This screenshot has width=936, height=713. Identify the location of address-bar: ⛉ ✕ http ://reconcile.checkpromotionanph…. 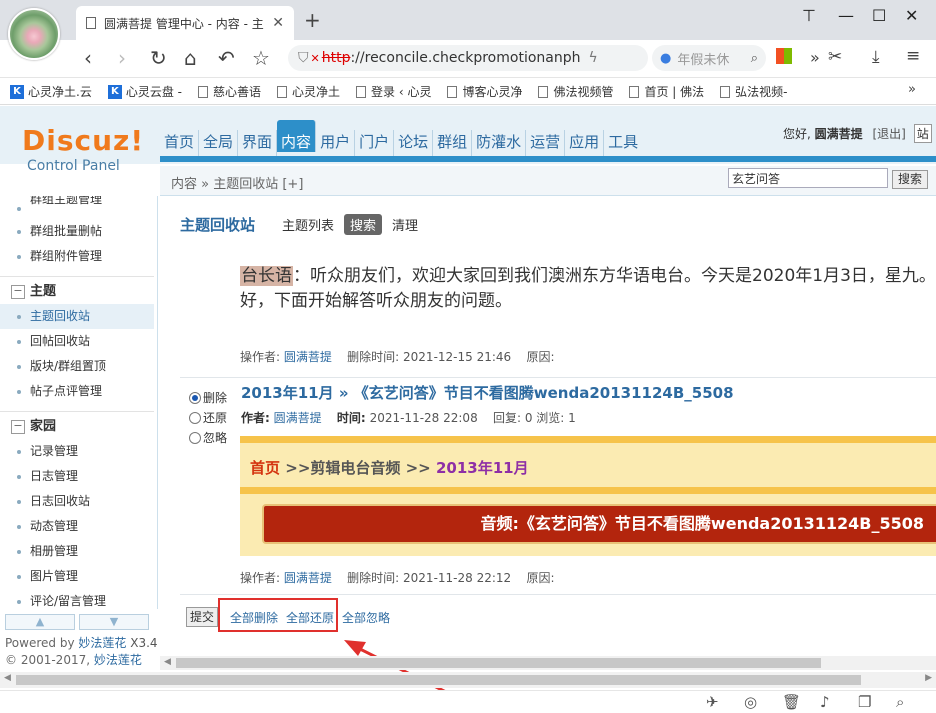
(468, 58).